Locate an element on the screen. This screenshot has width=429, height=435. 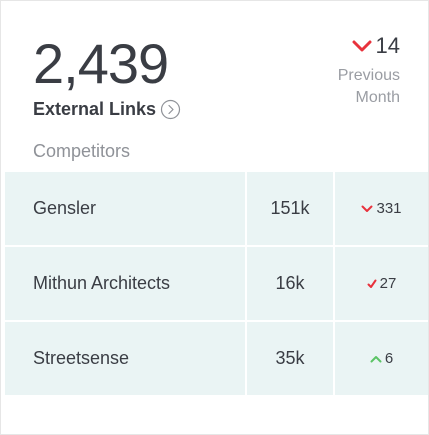
metric-title: External Links is located at coordinates (107, 109).